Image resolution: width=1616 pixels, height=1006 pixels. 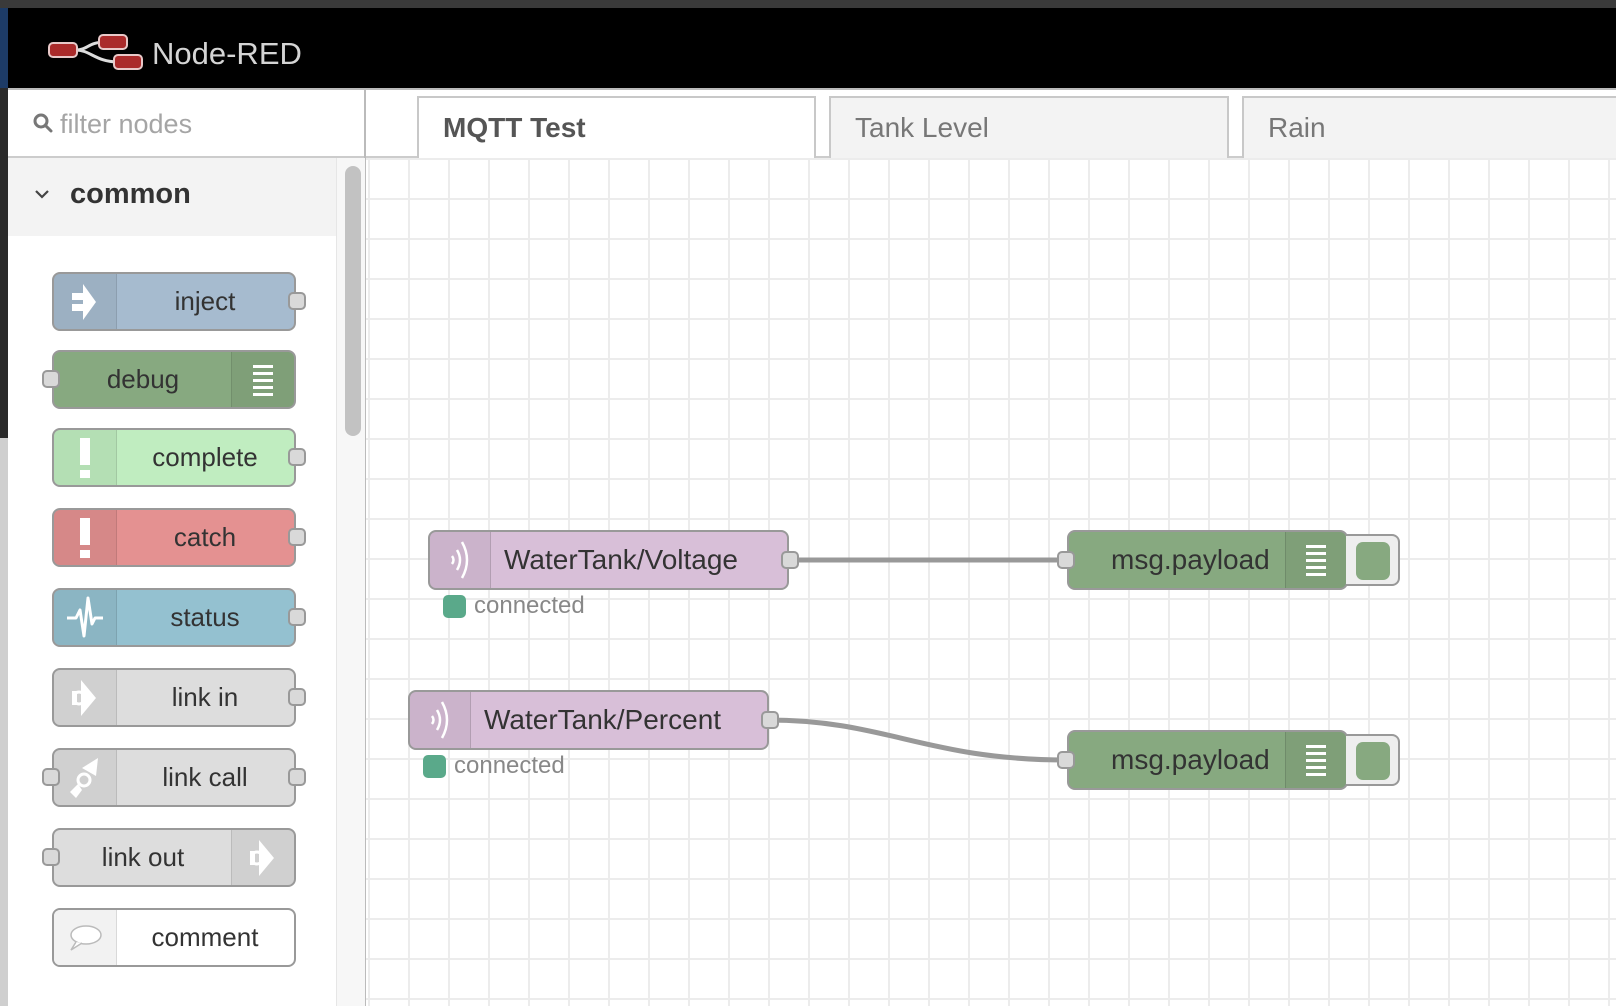 I want to click on palette-node-status: status, so click(x=179, y=617).